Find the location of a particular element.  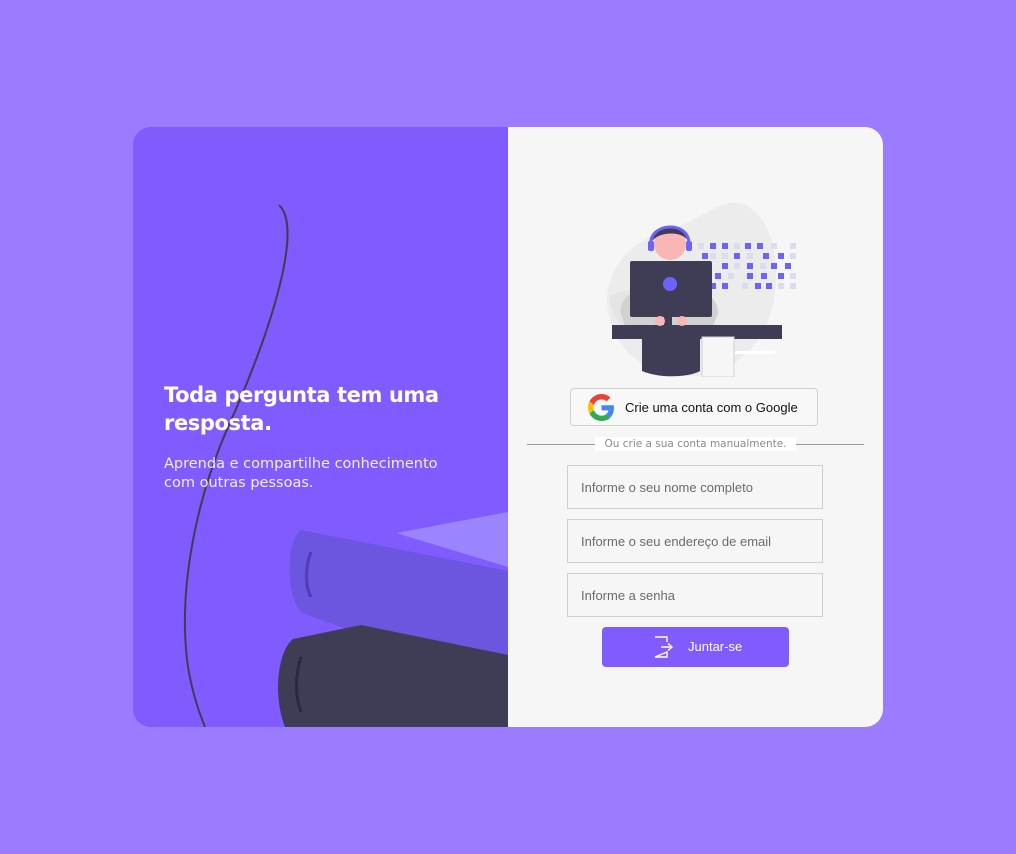

hero-title: Toda pergunta tem uma resposta. is located at coordinates (301, 409).